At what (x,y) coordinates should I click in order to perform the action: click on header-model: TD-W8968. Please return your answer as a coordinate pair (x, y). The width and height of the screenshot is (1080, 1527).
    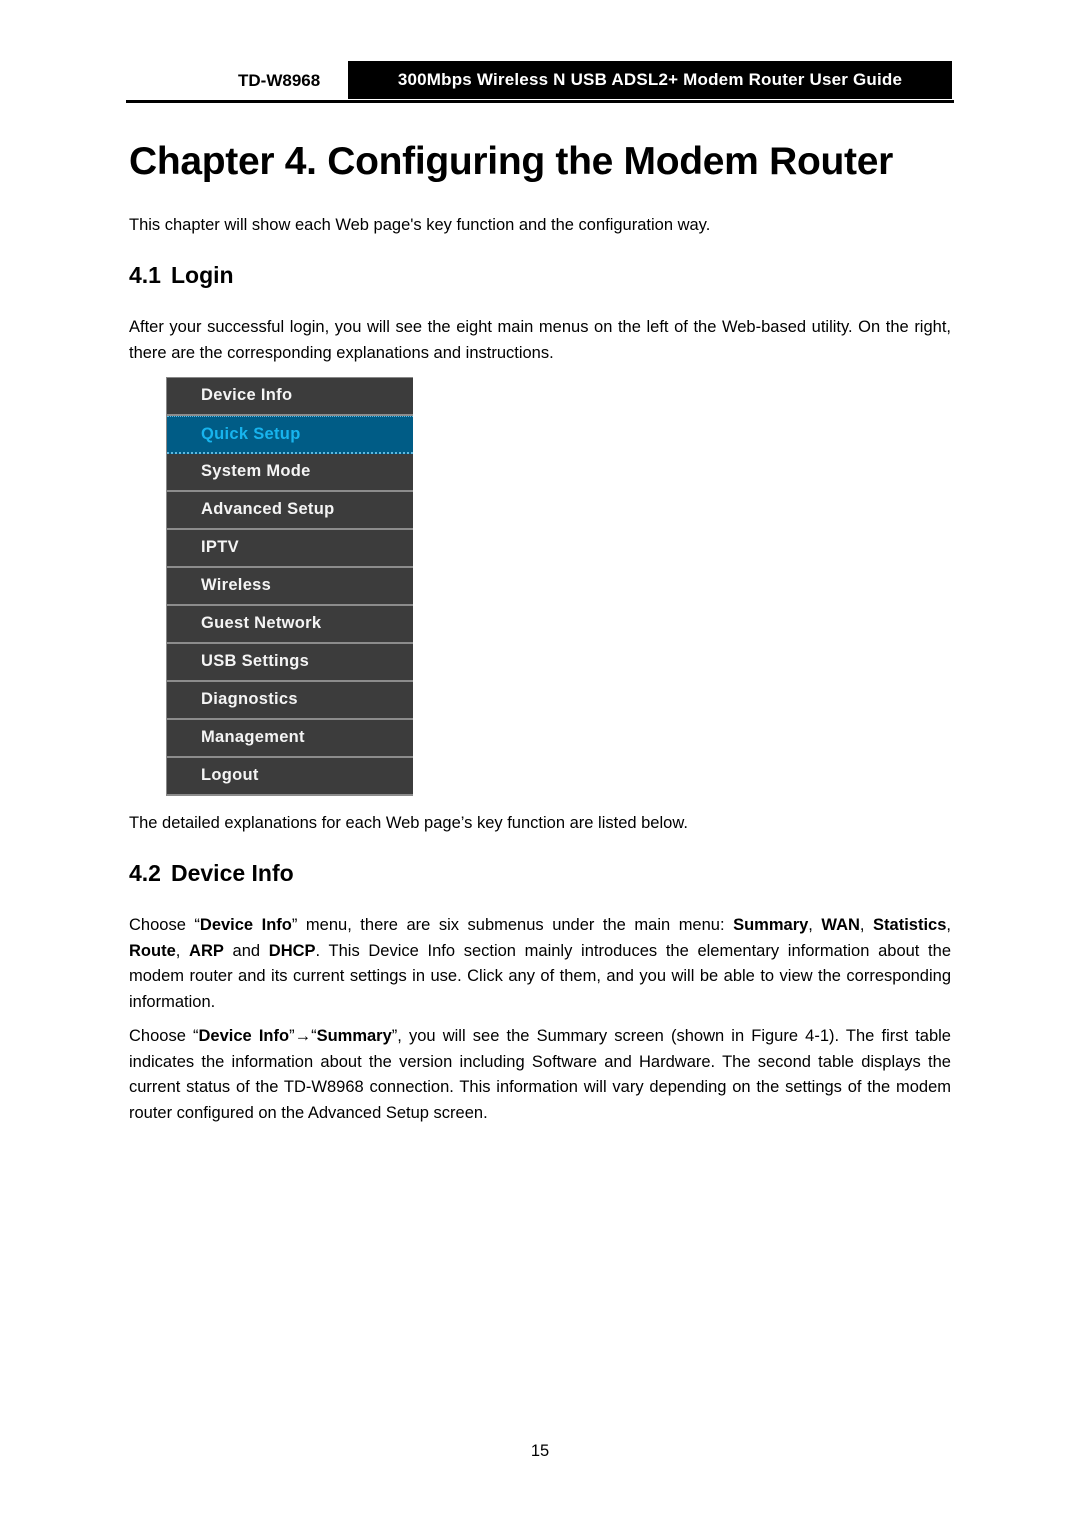
    Looking at the image, I should click on (279, 80).